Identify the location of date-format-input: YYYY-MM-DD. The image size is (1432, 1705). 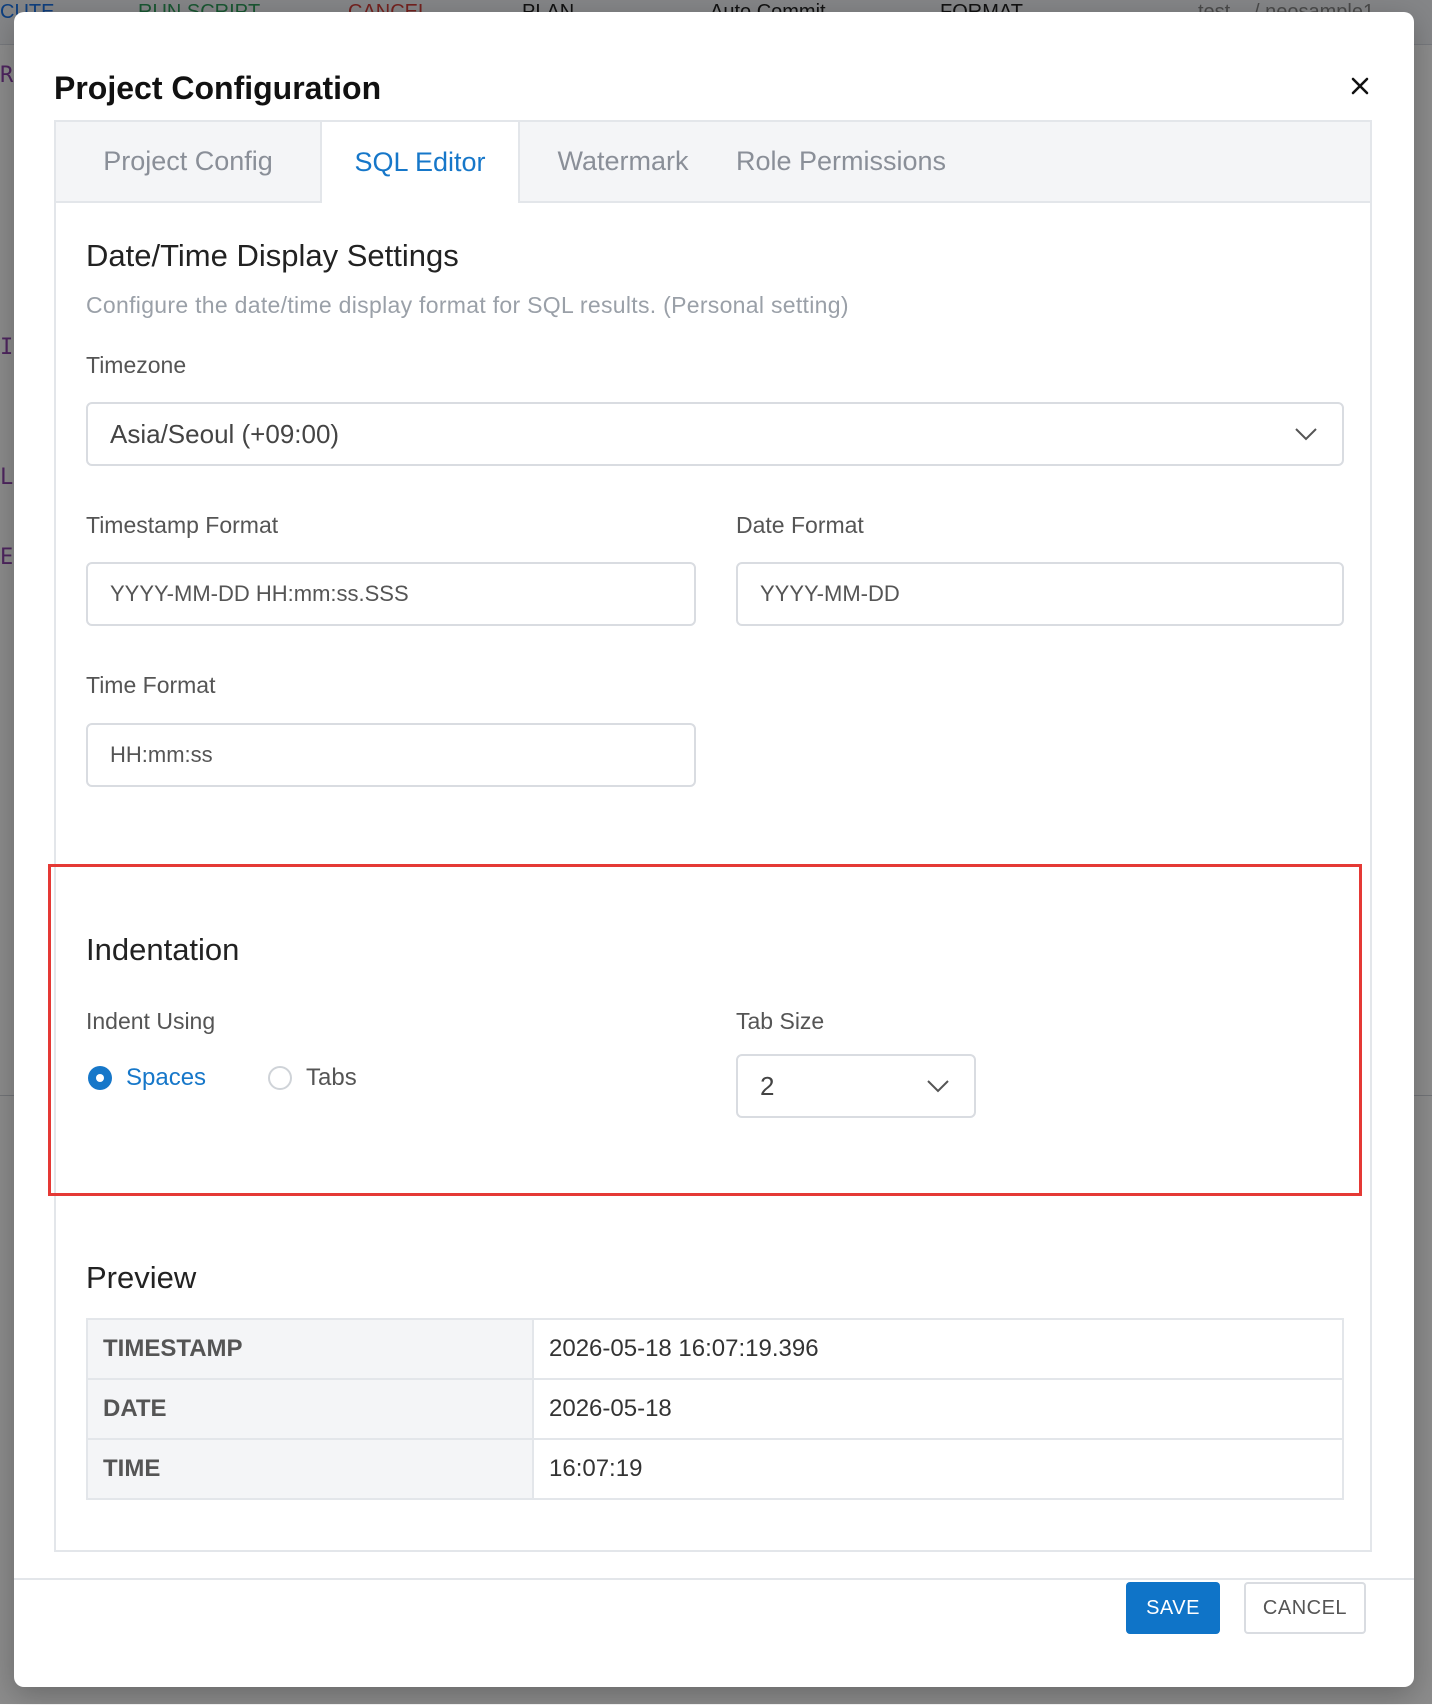
(1040, 594).